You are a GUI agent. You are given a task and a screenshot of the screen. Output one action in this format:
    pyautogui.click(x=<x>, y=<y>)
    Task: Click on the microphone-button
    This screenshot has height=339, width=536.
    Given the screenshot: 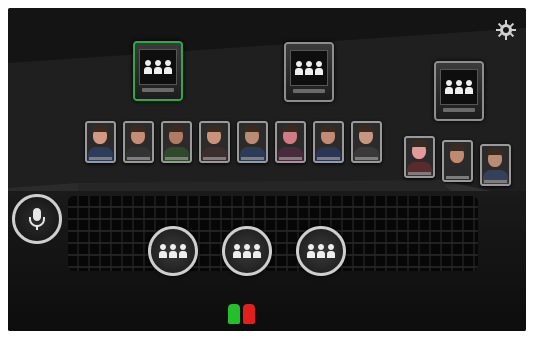 What is the action you would take?
    pyautogui.click(x=37, y=219)
    